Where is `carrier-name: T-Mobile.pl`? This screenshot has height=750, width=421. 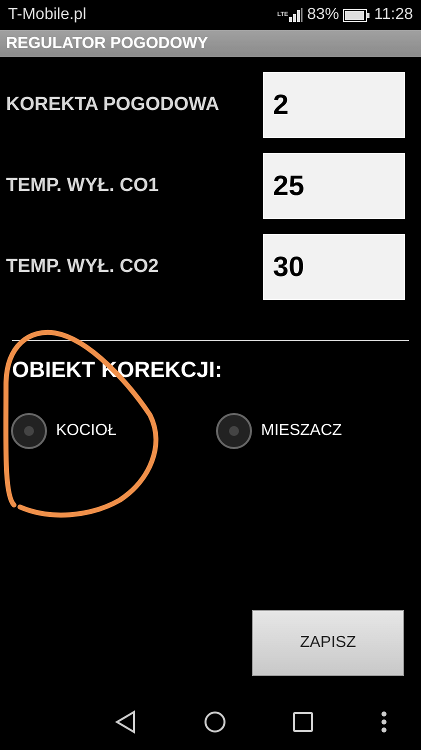 carrier-name: T-Mobile.pl is located at coordinates (48, 15).